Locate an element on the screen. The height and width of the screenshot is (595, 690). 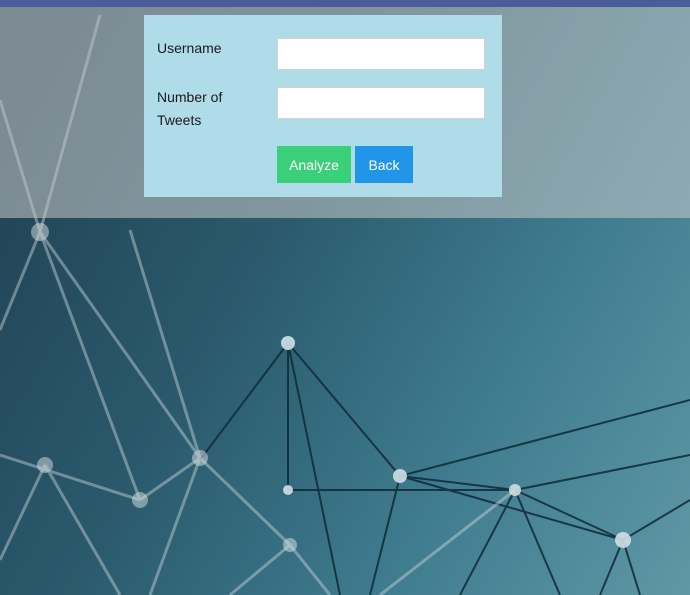
analyze-button: Analyze is located at coordinates (314, 164).